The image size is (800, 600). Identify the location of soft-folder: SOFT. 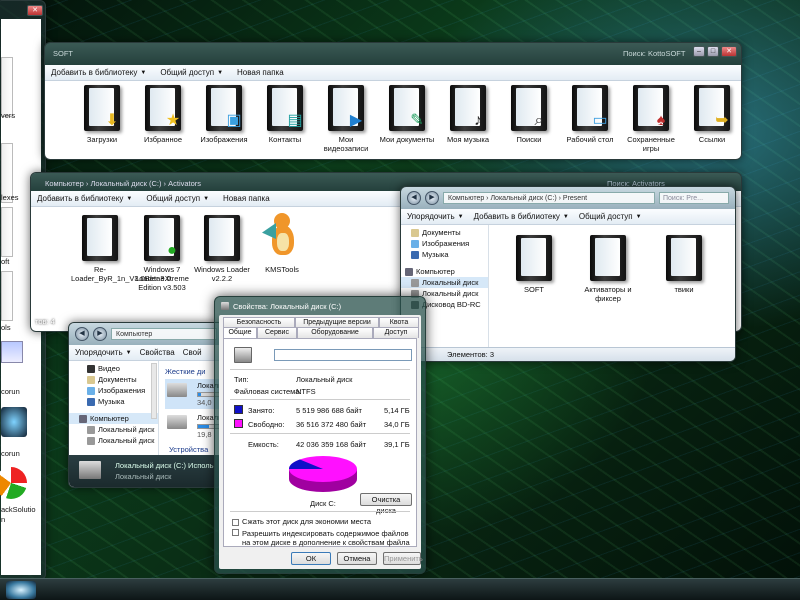
(534, 264).